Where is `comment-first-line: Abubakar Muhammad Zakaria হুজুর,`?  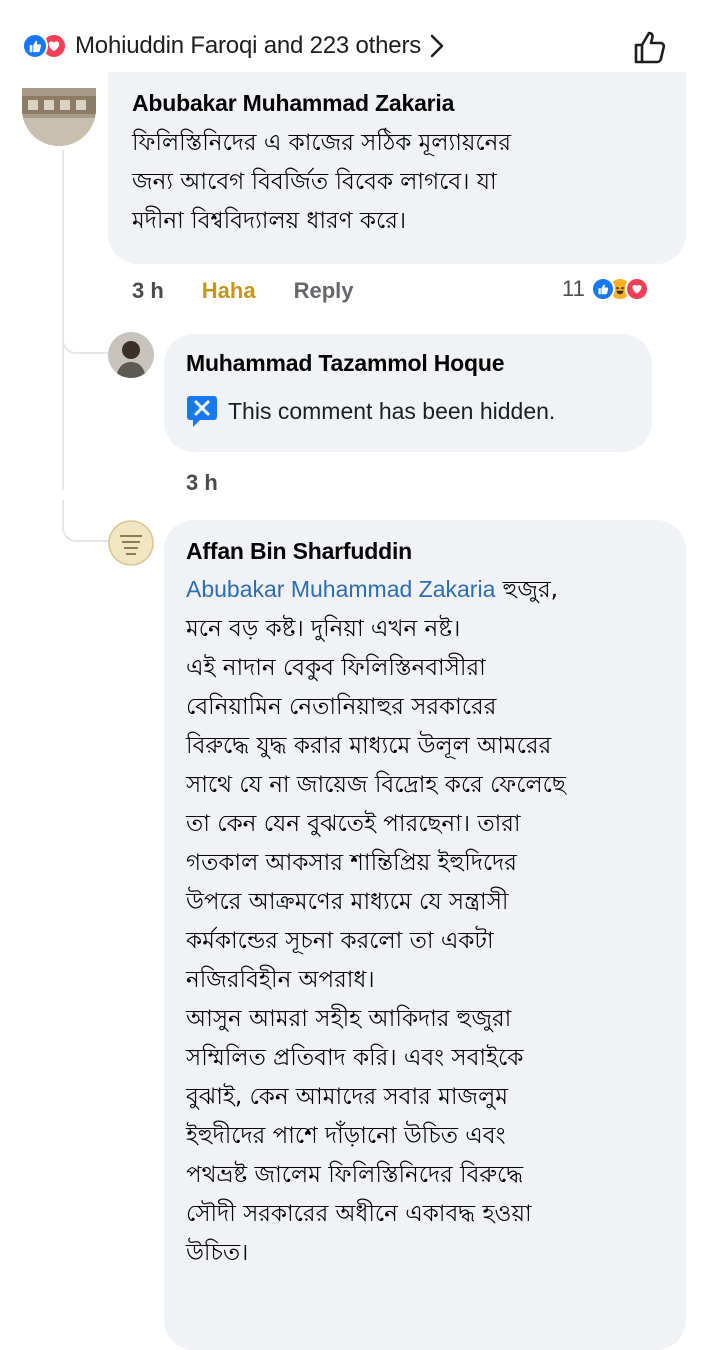 comment-first-line: Abubakar Muhammad Zakaria হুজুর, is located at coordinates (372, 589).